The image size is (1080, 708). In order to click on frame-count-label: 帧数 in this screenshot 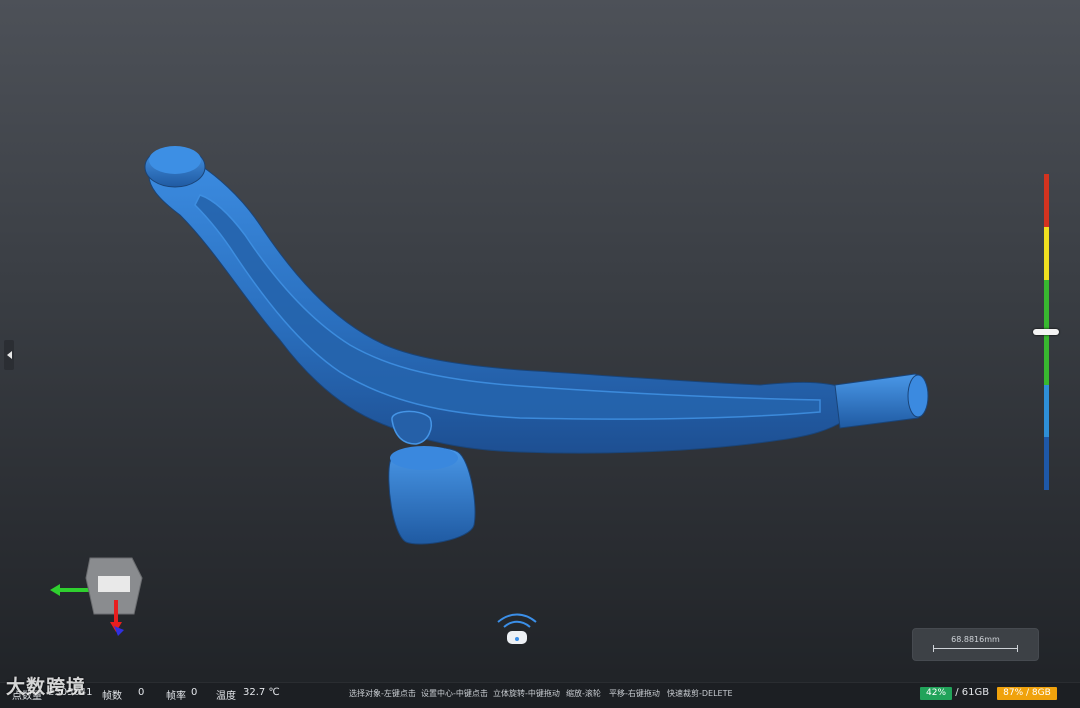, I will do `click(112, 696)`.